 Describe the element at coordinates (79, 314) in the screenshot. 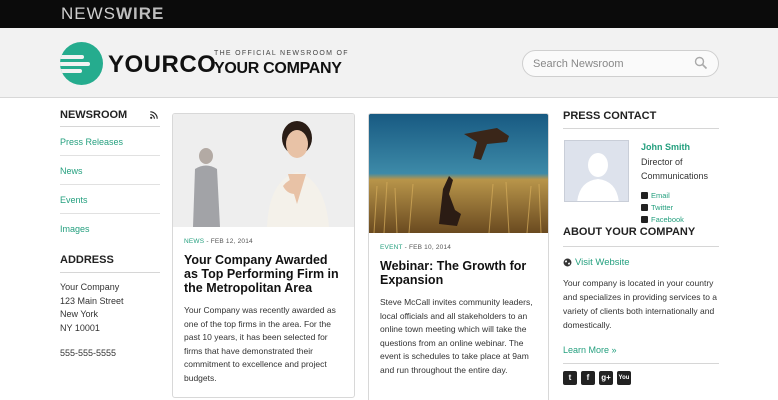

I see `address-line: New York` at that location.